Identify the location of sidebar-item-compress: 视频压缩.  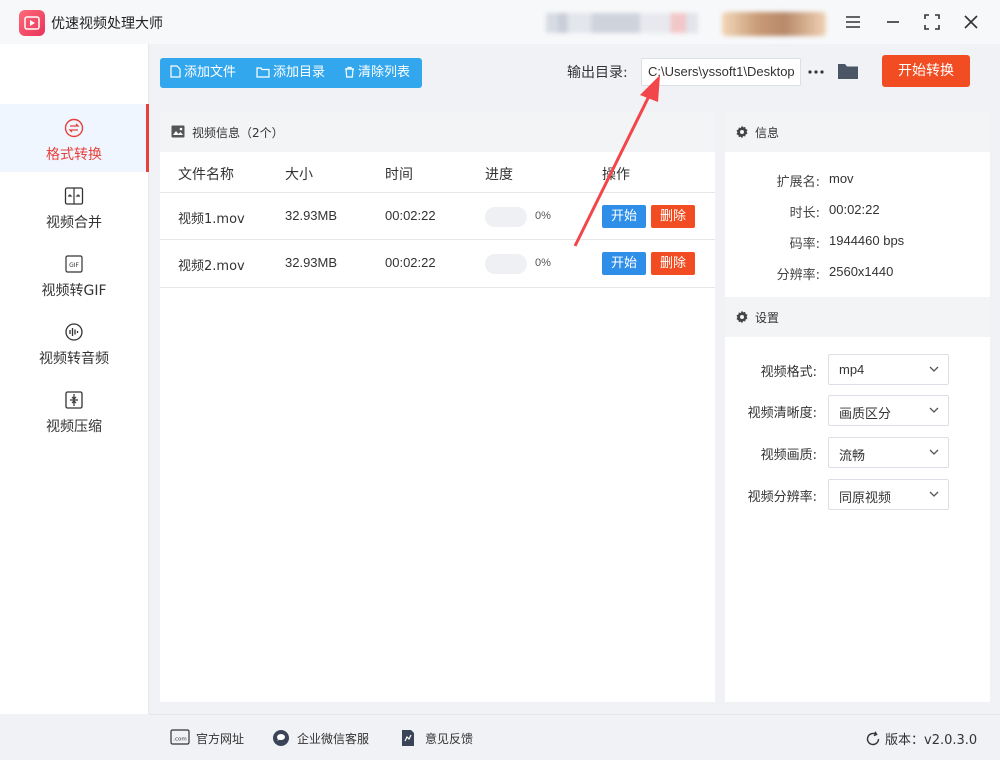
(74, 410).